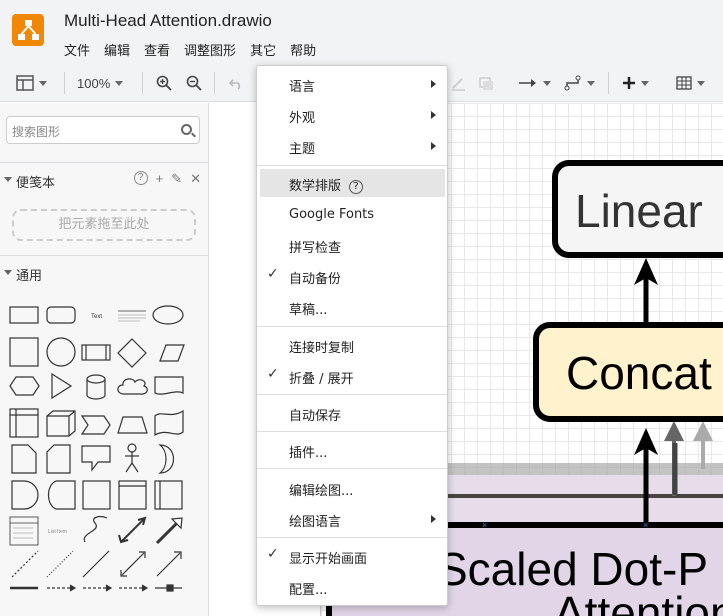 This screenshot has height=616, width=723. What do you see at coordinates (168, 588) in the screenshot?
I see `composition-shape` at bounding box center [168, 588].